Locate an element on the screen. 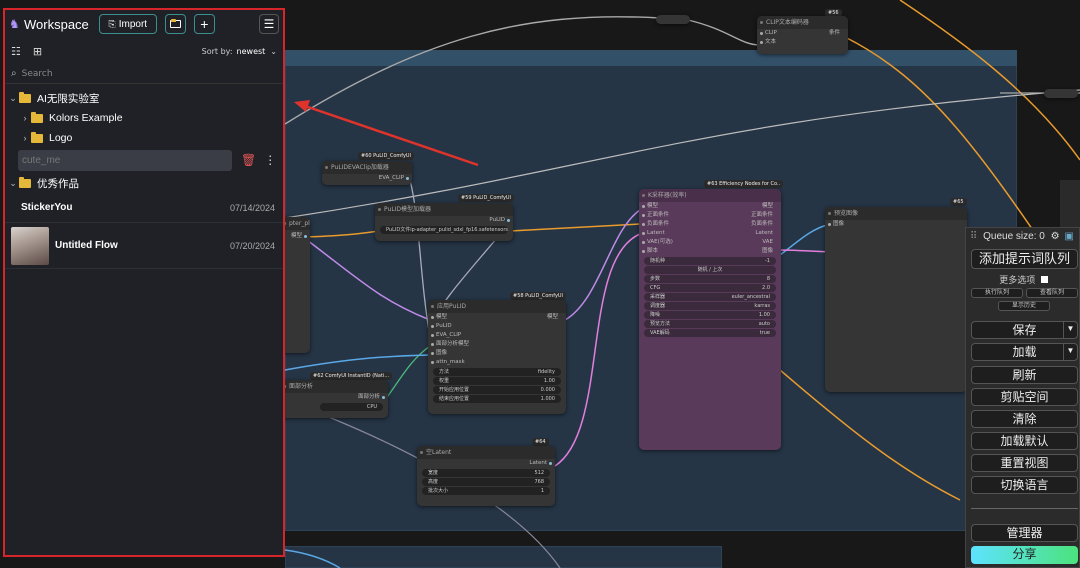  flow-item-stickeryou: StickerYou 07/14/2024 is located at coordinates (144, 208).